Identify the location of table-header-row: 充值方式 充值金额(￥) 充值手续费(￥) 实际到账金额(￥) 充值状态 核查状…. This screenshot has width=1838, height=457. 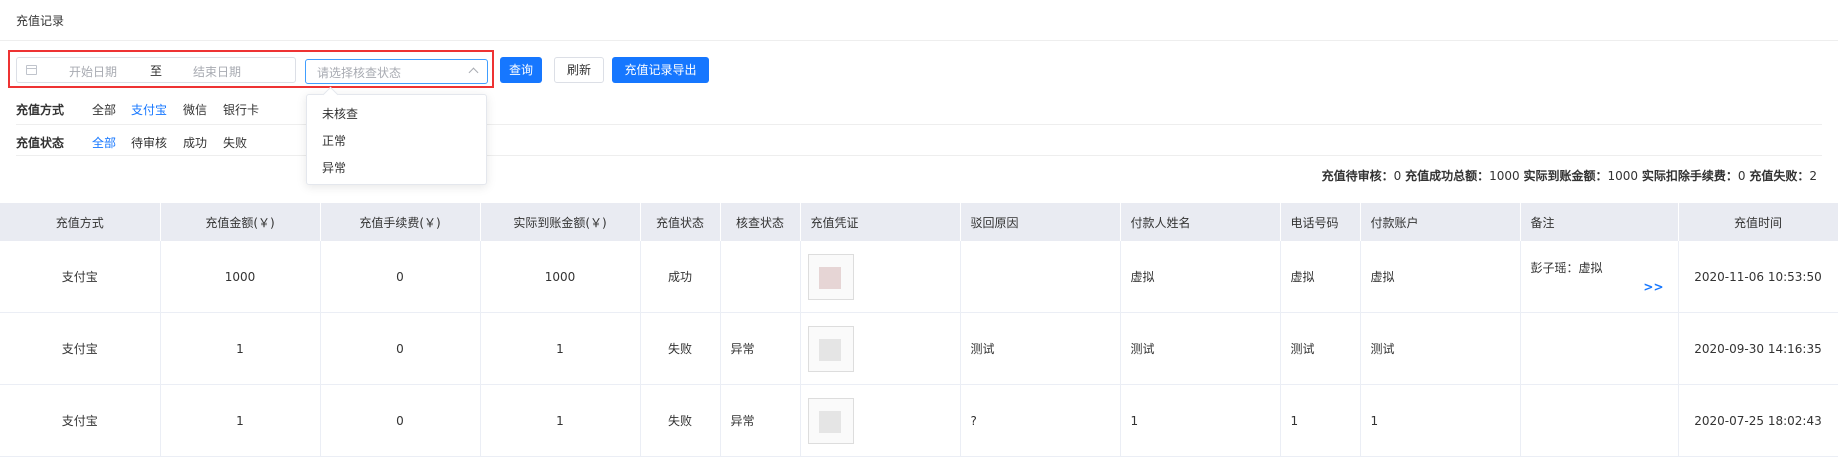
(919, 222).